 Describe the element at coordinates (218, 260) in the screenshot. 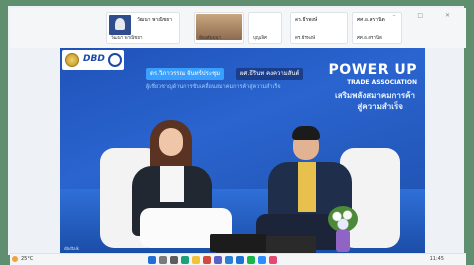

I see `teams-icon` at that location.